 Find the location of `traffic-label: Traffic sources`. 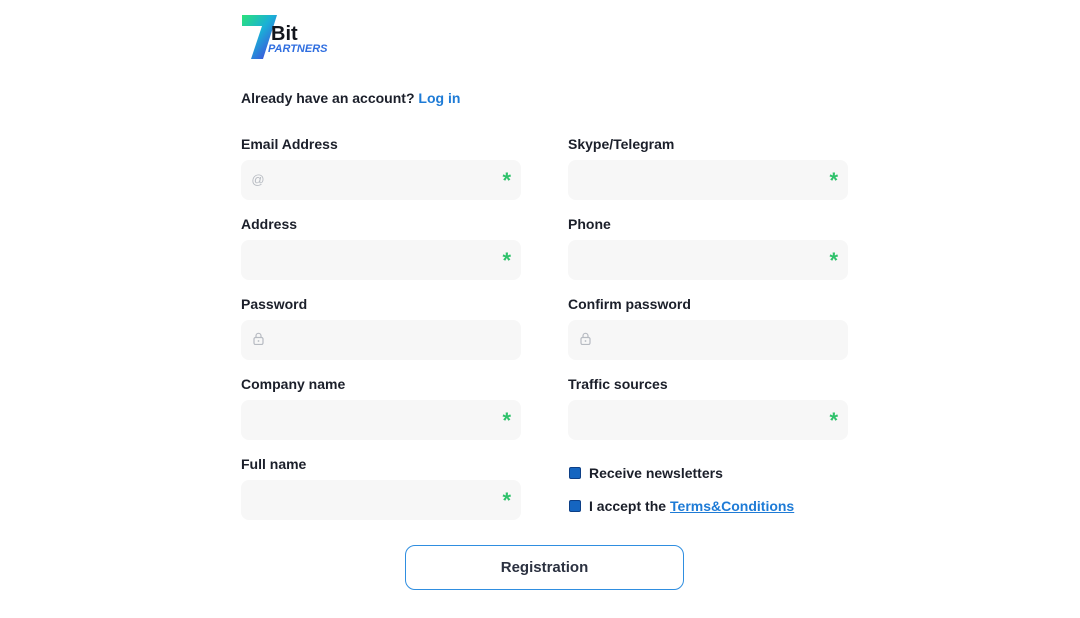

traffic-label: Traffic sources is located at coordinates (618, 384).